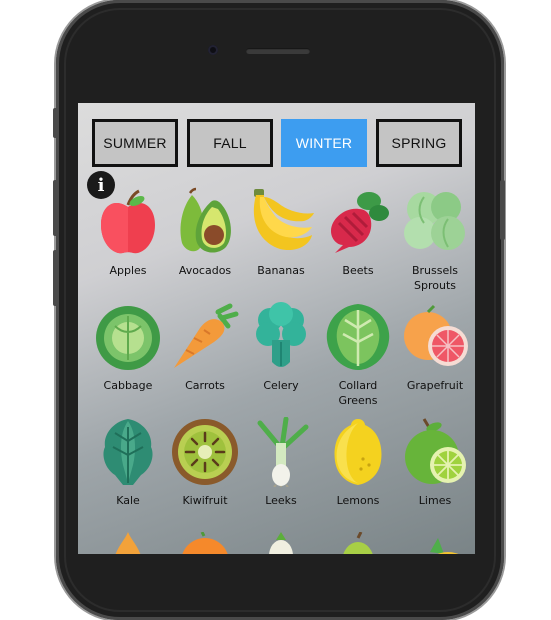  I want to click on produce-label: Leeks, so click(281, 500).